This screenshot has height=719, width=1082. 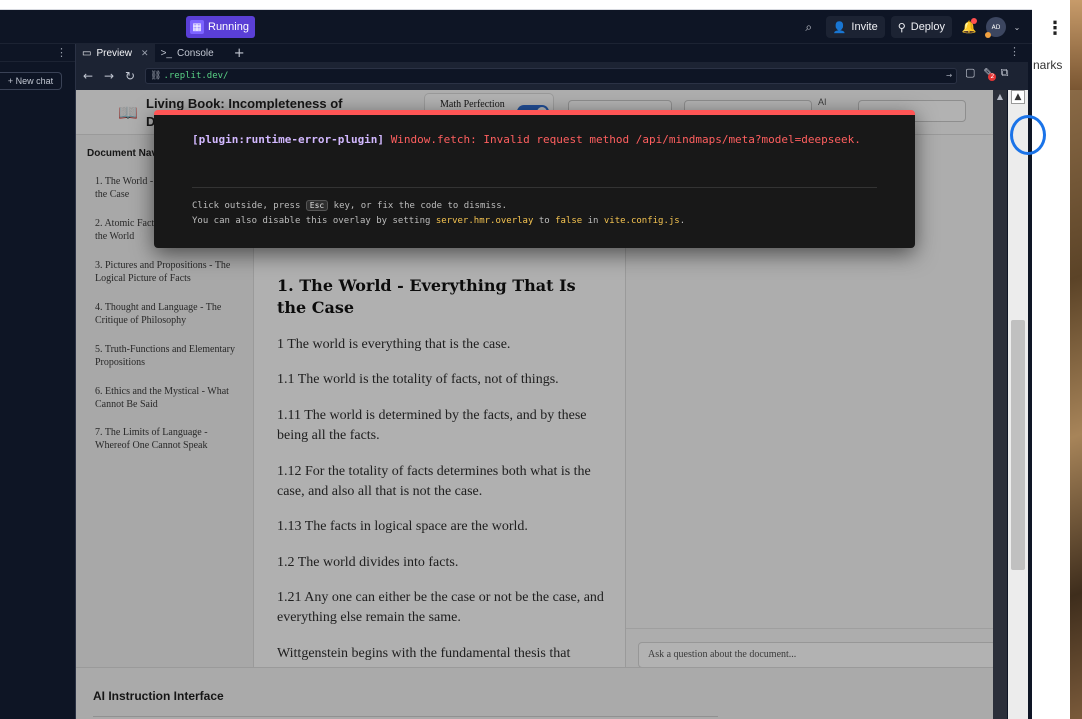 I want to click on tab-preview-label: Preview, so click(x=114, y=53).